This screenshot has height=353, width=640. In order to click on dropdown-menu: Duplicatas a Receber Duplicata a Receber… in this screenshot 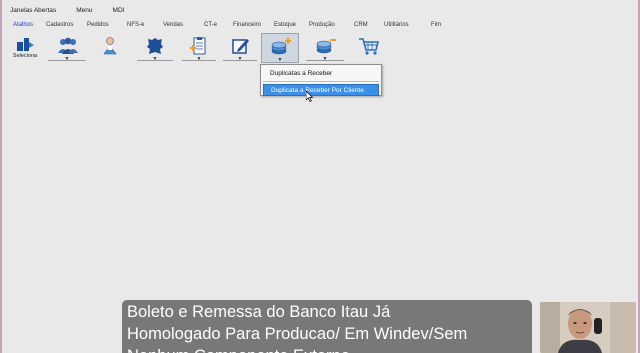, I will do `click(321, 80)`.